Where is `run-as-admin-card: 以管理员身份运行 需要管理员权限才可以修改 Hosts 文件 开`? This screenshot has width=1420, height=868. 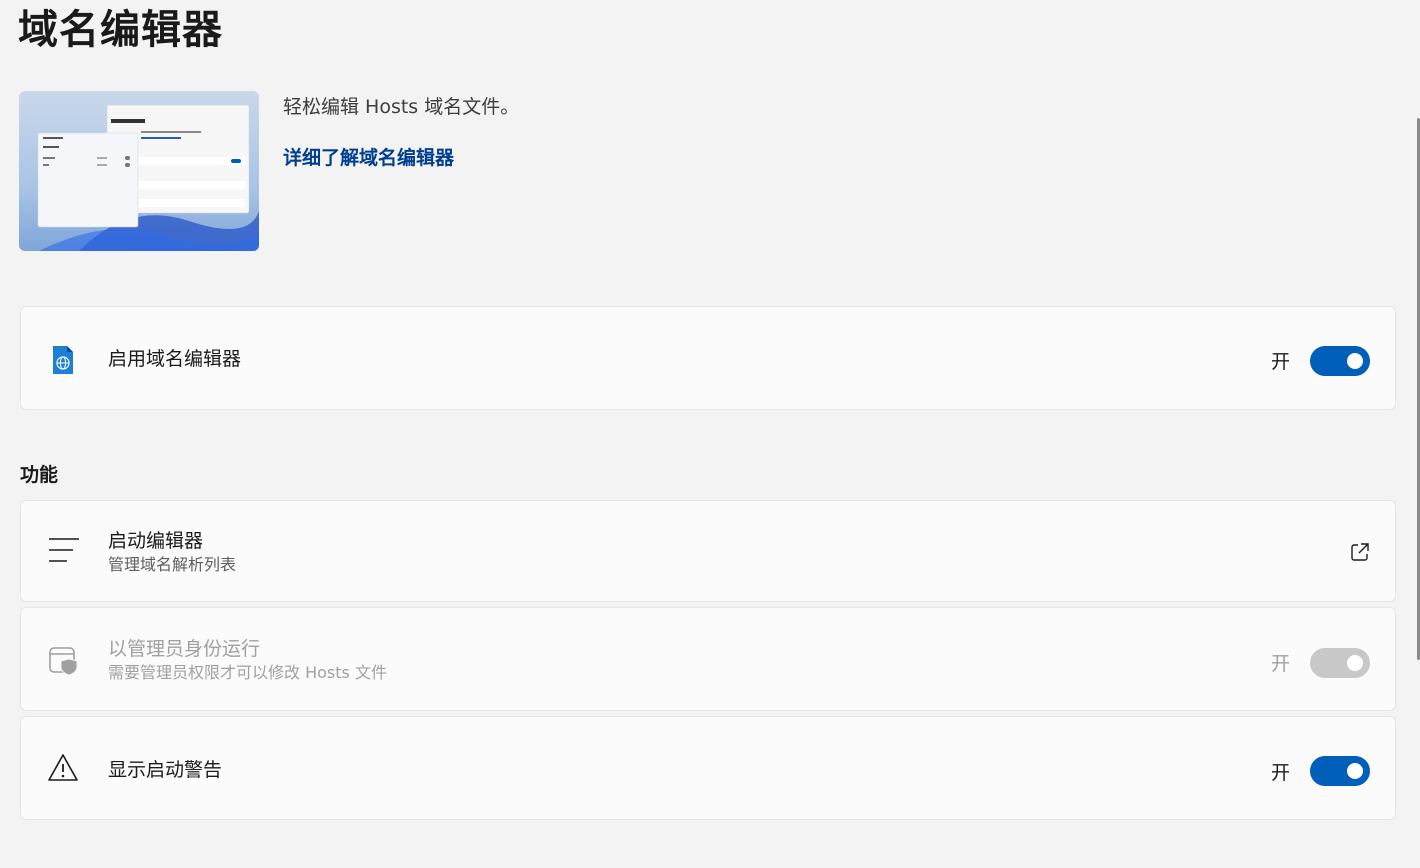 run-as-admin-card: 以管理员身份运行 需要管理员权限才可以修改 Hosts 文件 开 is located at coordinates (708, 659).